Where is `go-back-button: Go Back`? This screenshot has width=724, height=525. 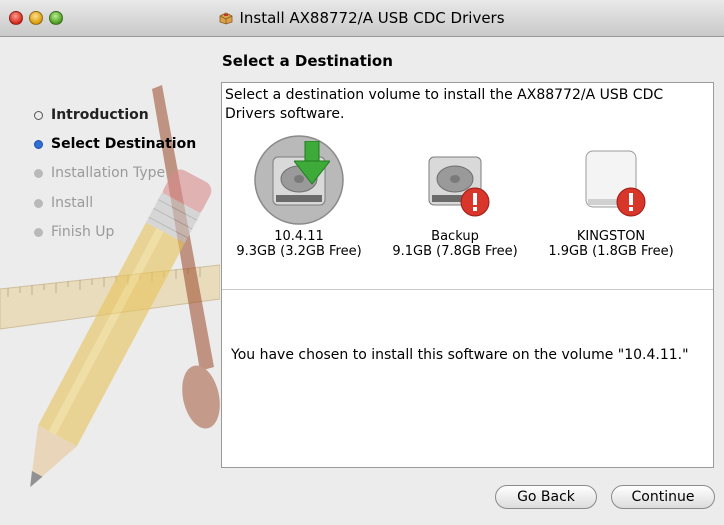
go-back-button: Go Back is located at coordinates (546, 497).